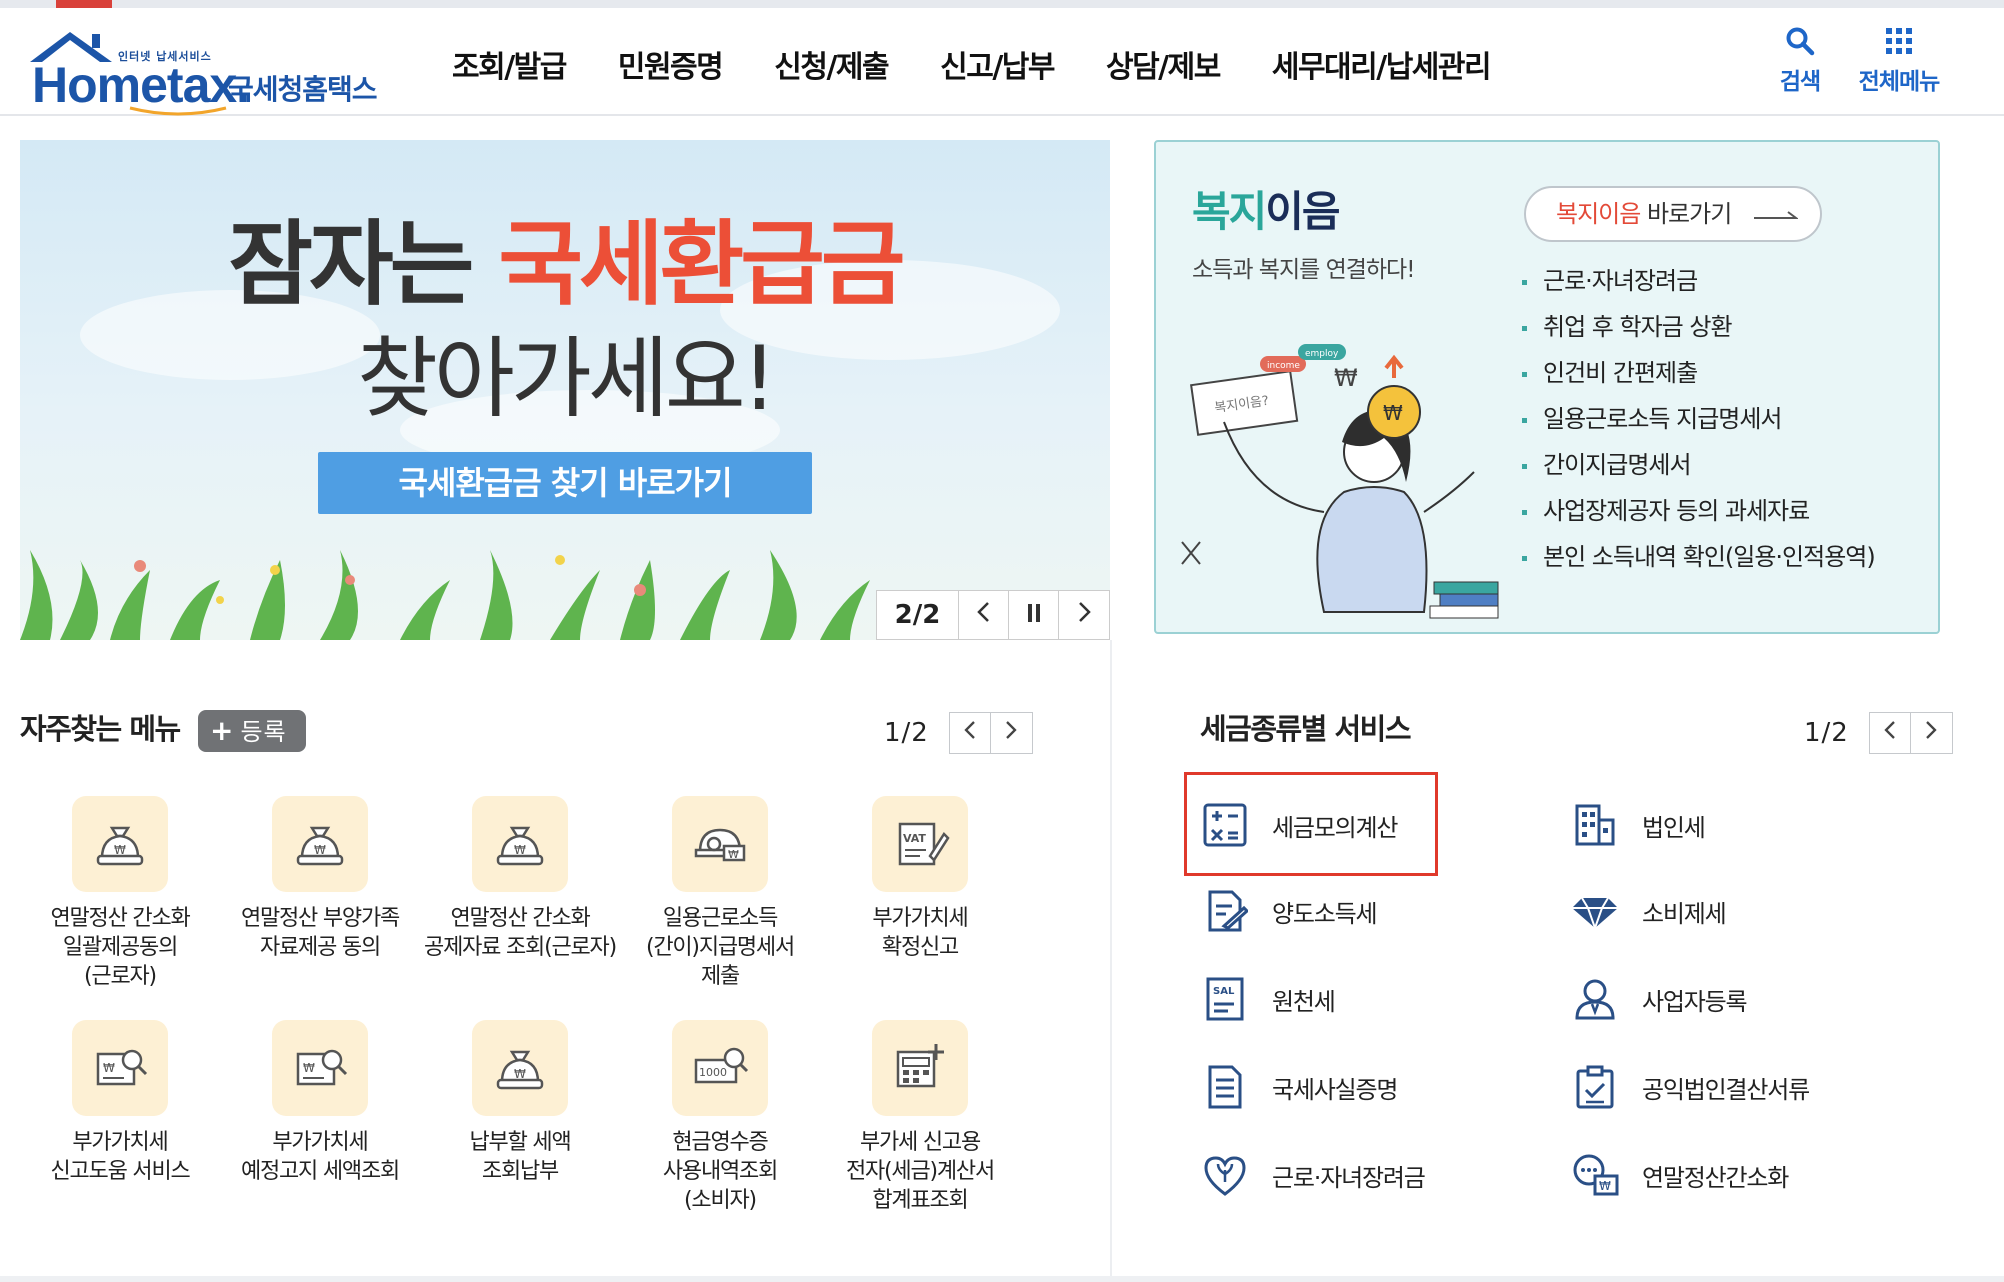 The image size is (2004, 1282). I want to click on building-icon, so click(1595, 825).